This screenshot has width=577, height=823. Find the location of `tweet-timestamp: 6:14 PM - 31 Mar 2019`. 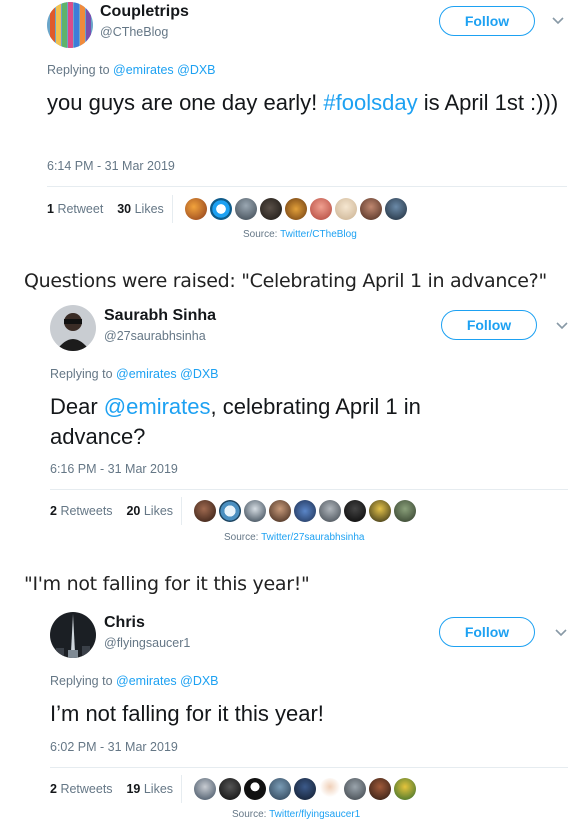

tweet-timestamp: 6:14 PM - 31 Mar 2019 is located at coordinates (111, 166).